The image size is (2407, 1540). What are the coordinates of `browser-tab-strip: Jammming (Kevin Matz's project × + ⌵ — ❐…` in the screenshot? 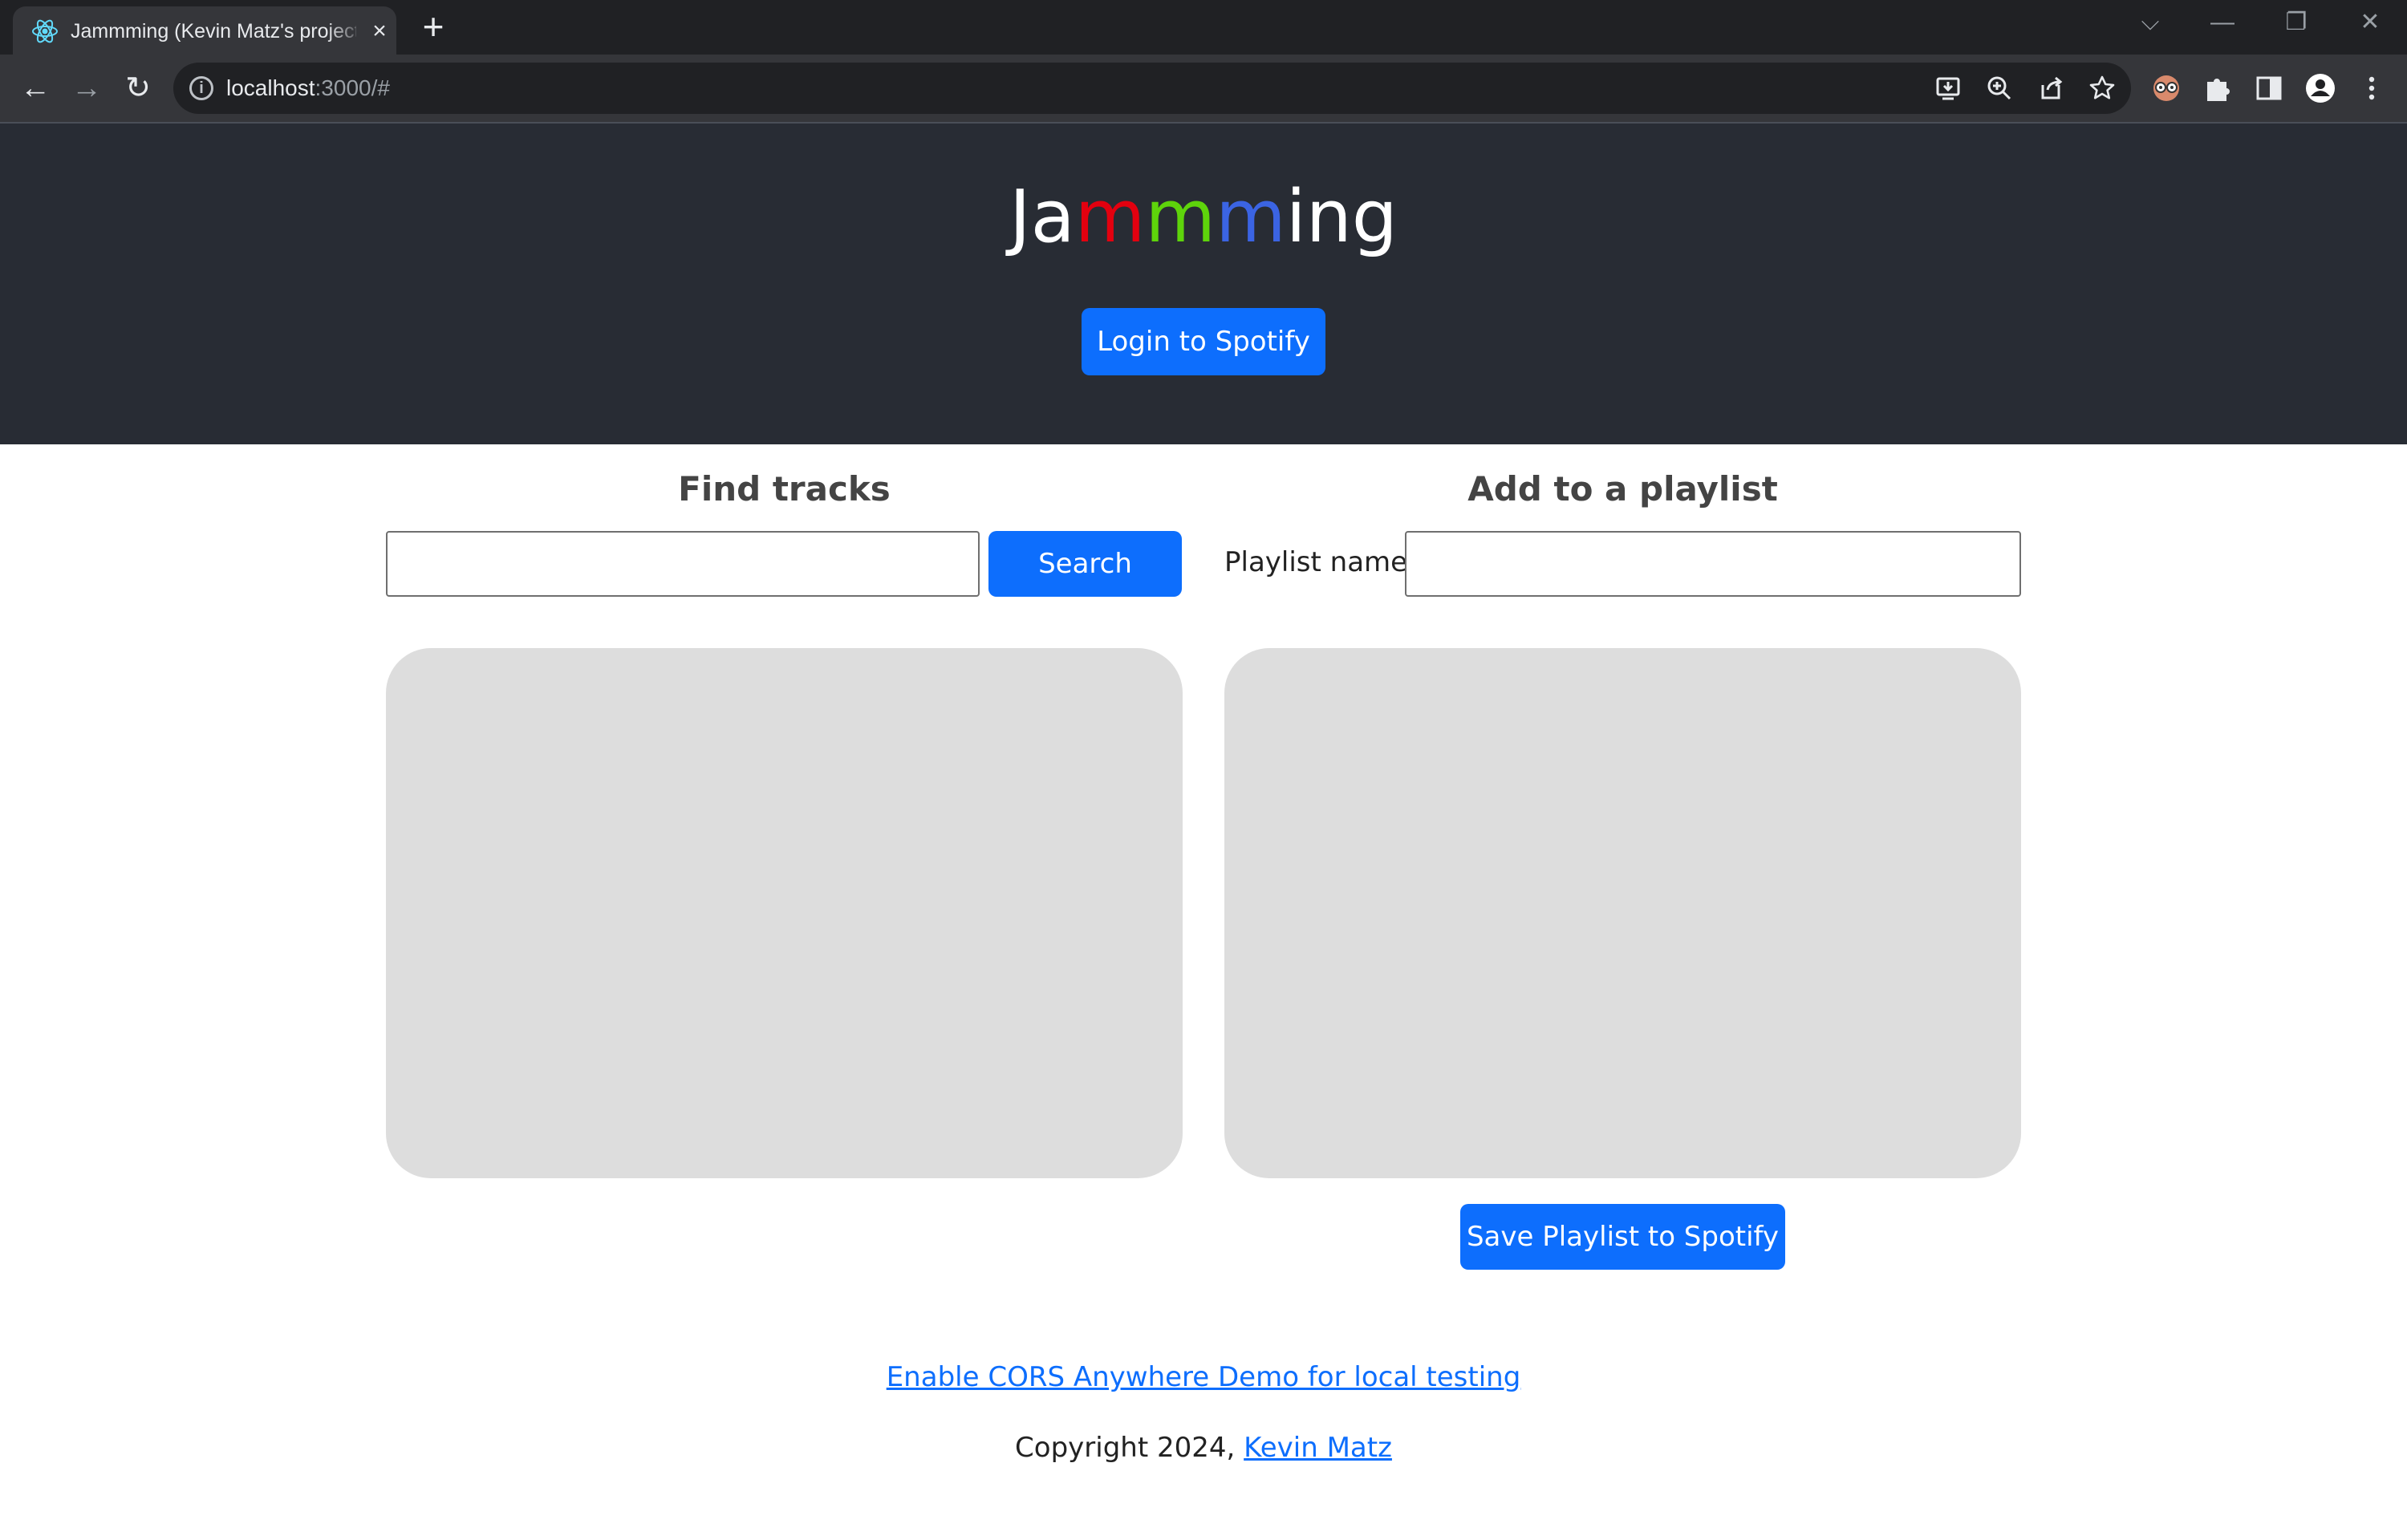 It's located at (1203, 27).